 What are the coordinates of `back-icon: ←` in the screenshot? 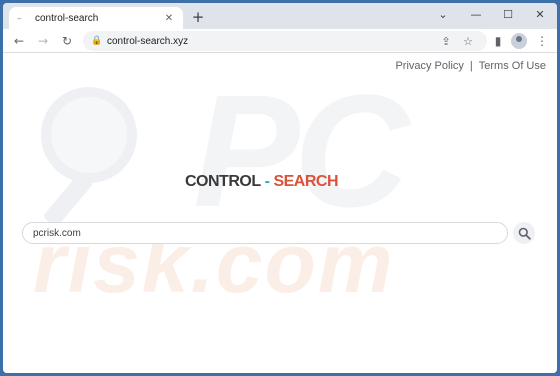 It's located at (19, 41).